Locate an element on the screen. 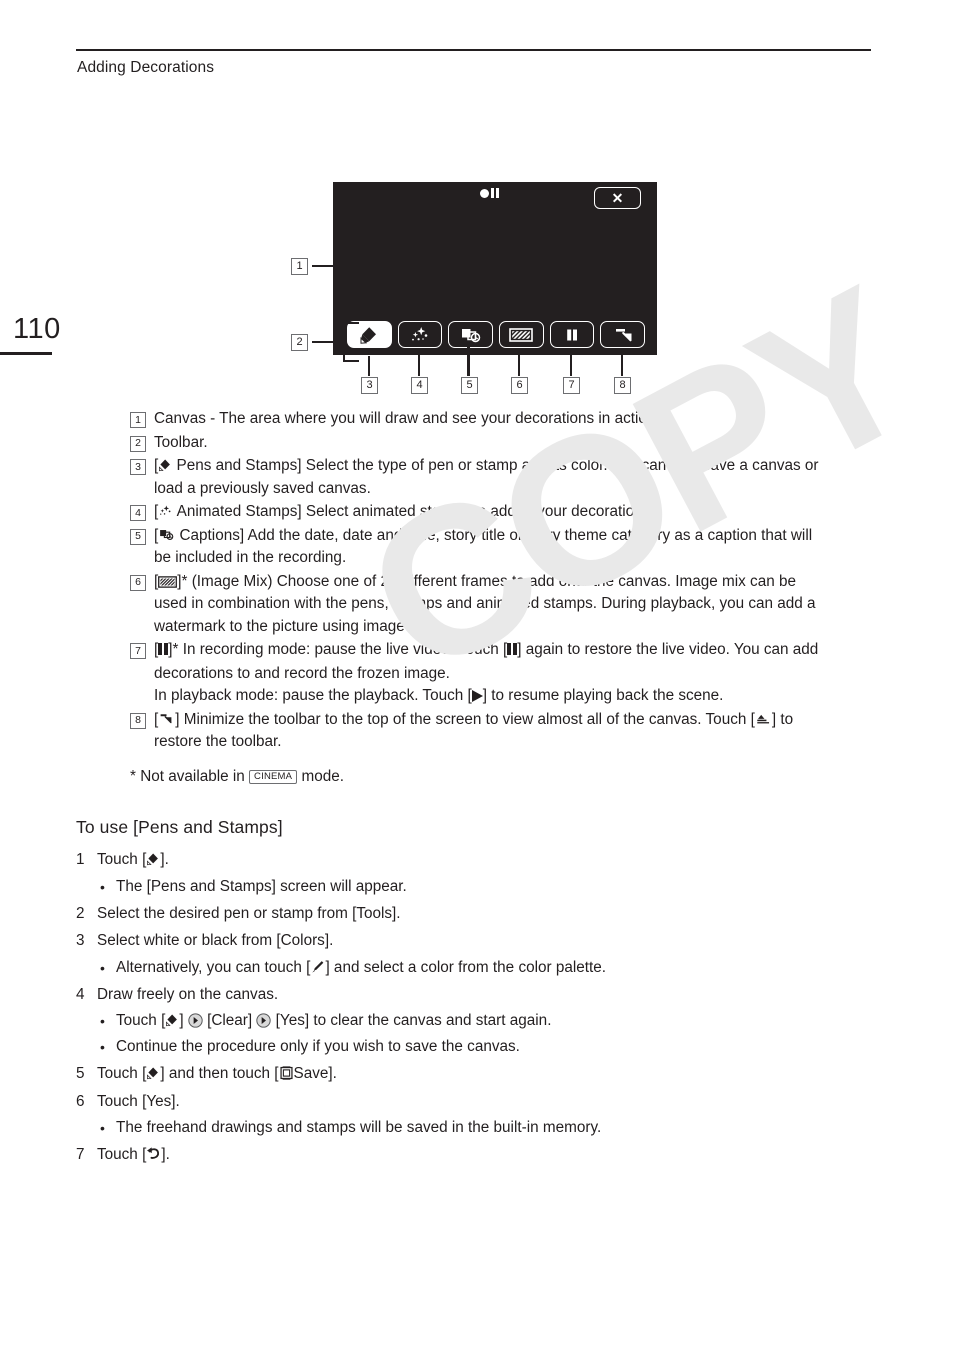 The height and width of the screenshot is (1352, 954). step-4: 4 Draw freely on the canvas. is located at coordinates (476, 995).